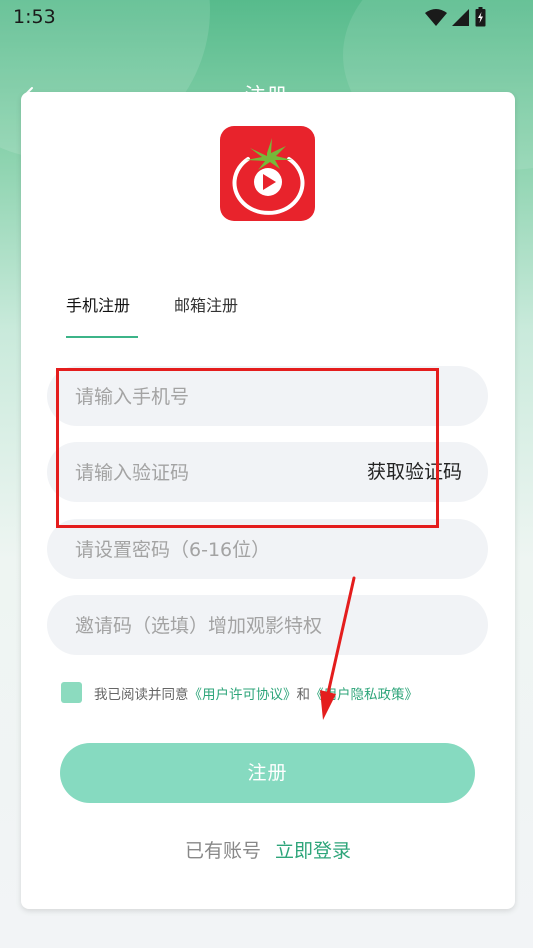 This screenshot has height=948, width=533. What do you see at coordinates (222, 851) in the screenshot?
I see `has-account-text: 已有账号` at bounding box center [222, 851].